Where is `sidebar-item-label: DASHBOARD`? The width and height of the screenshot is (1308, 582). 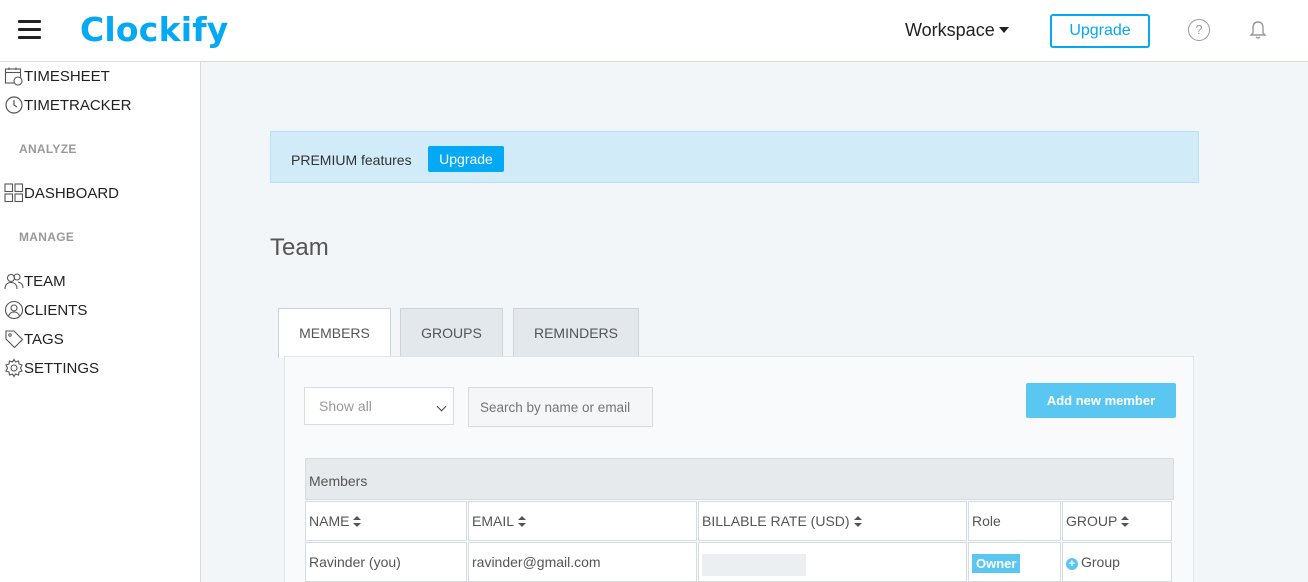
sidebar-item-label: DASHBOARD is located at coordinates (72, 193).